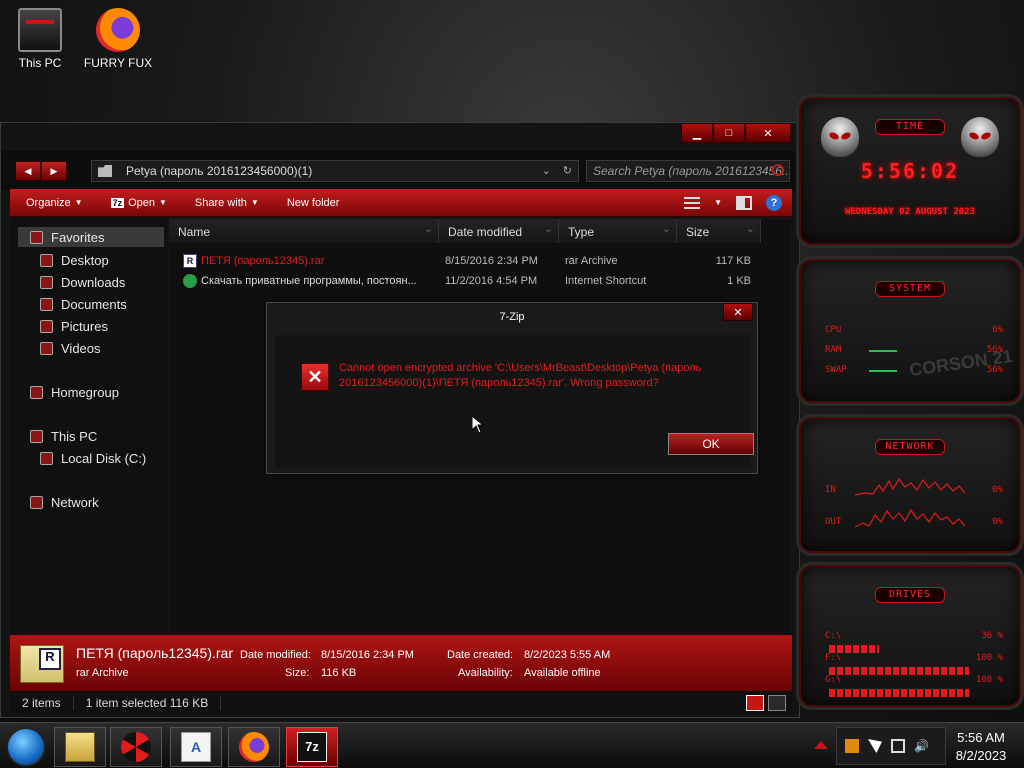 The width and height of the screenshot is (1024, 768). I want to click on gadget-title: NETWORK, so click(910, 447).